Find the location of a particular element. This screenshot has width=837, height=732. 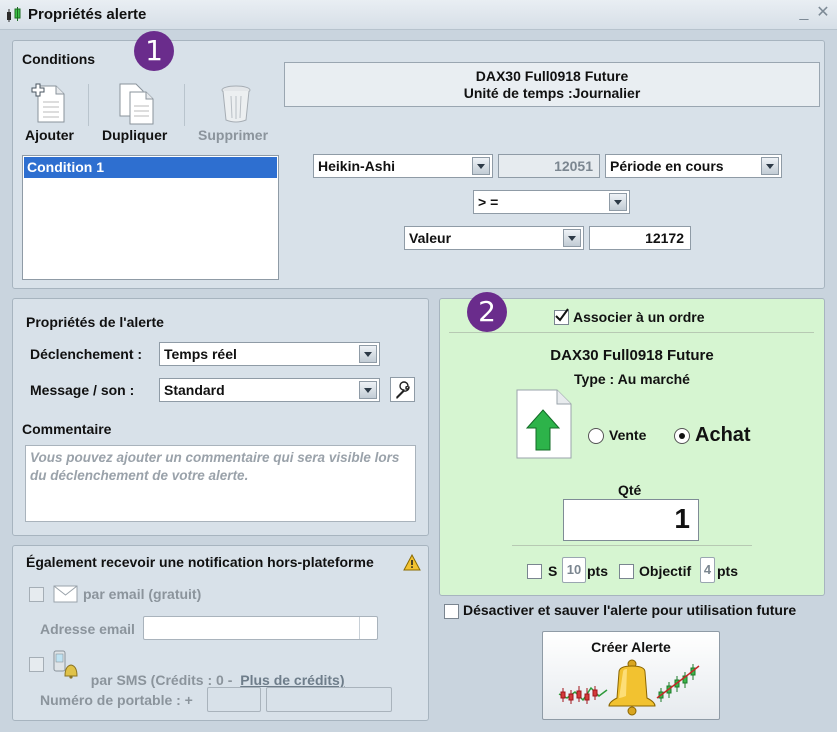

sell-label: Vente is located at coordinates (628, 435).